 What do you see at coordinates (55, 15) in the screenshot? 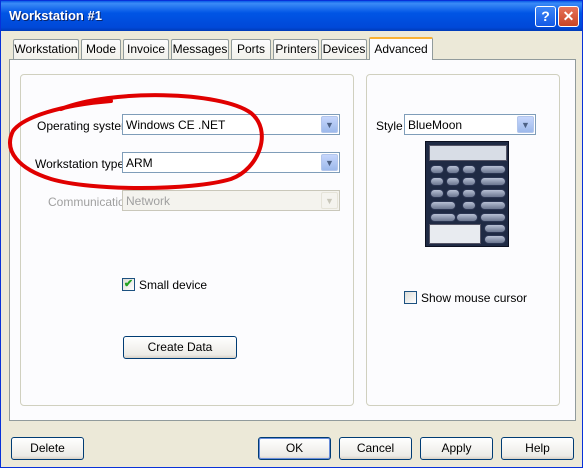
I see `window-title: Workstation #1` at bounding box center [55, 15].